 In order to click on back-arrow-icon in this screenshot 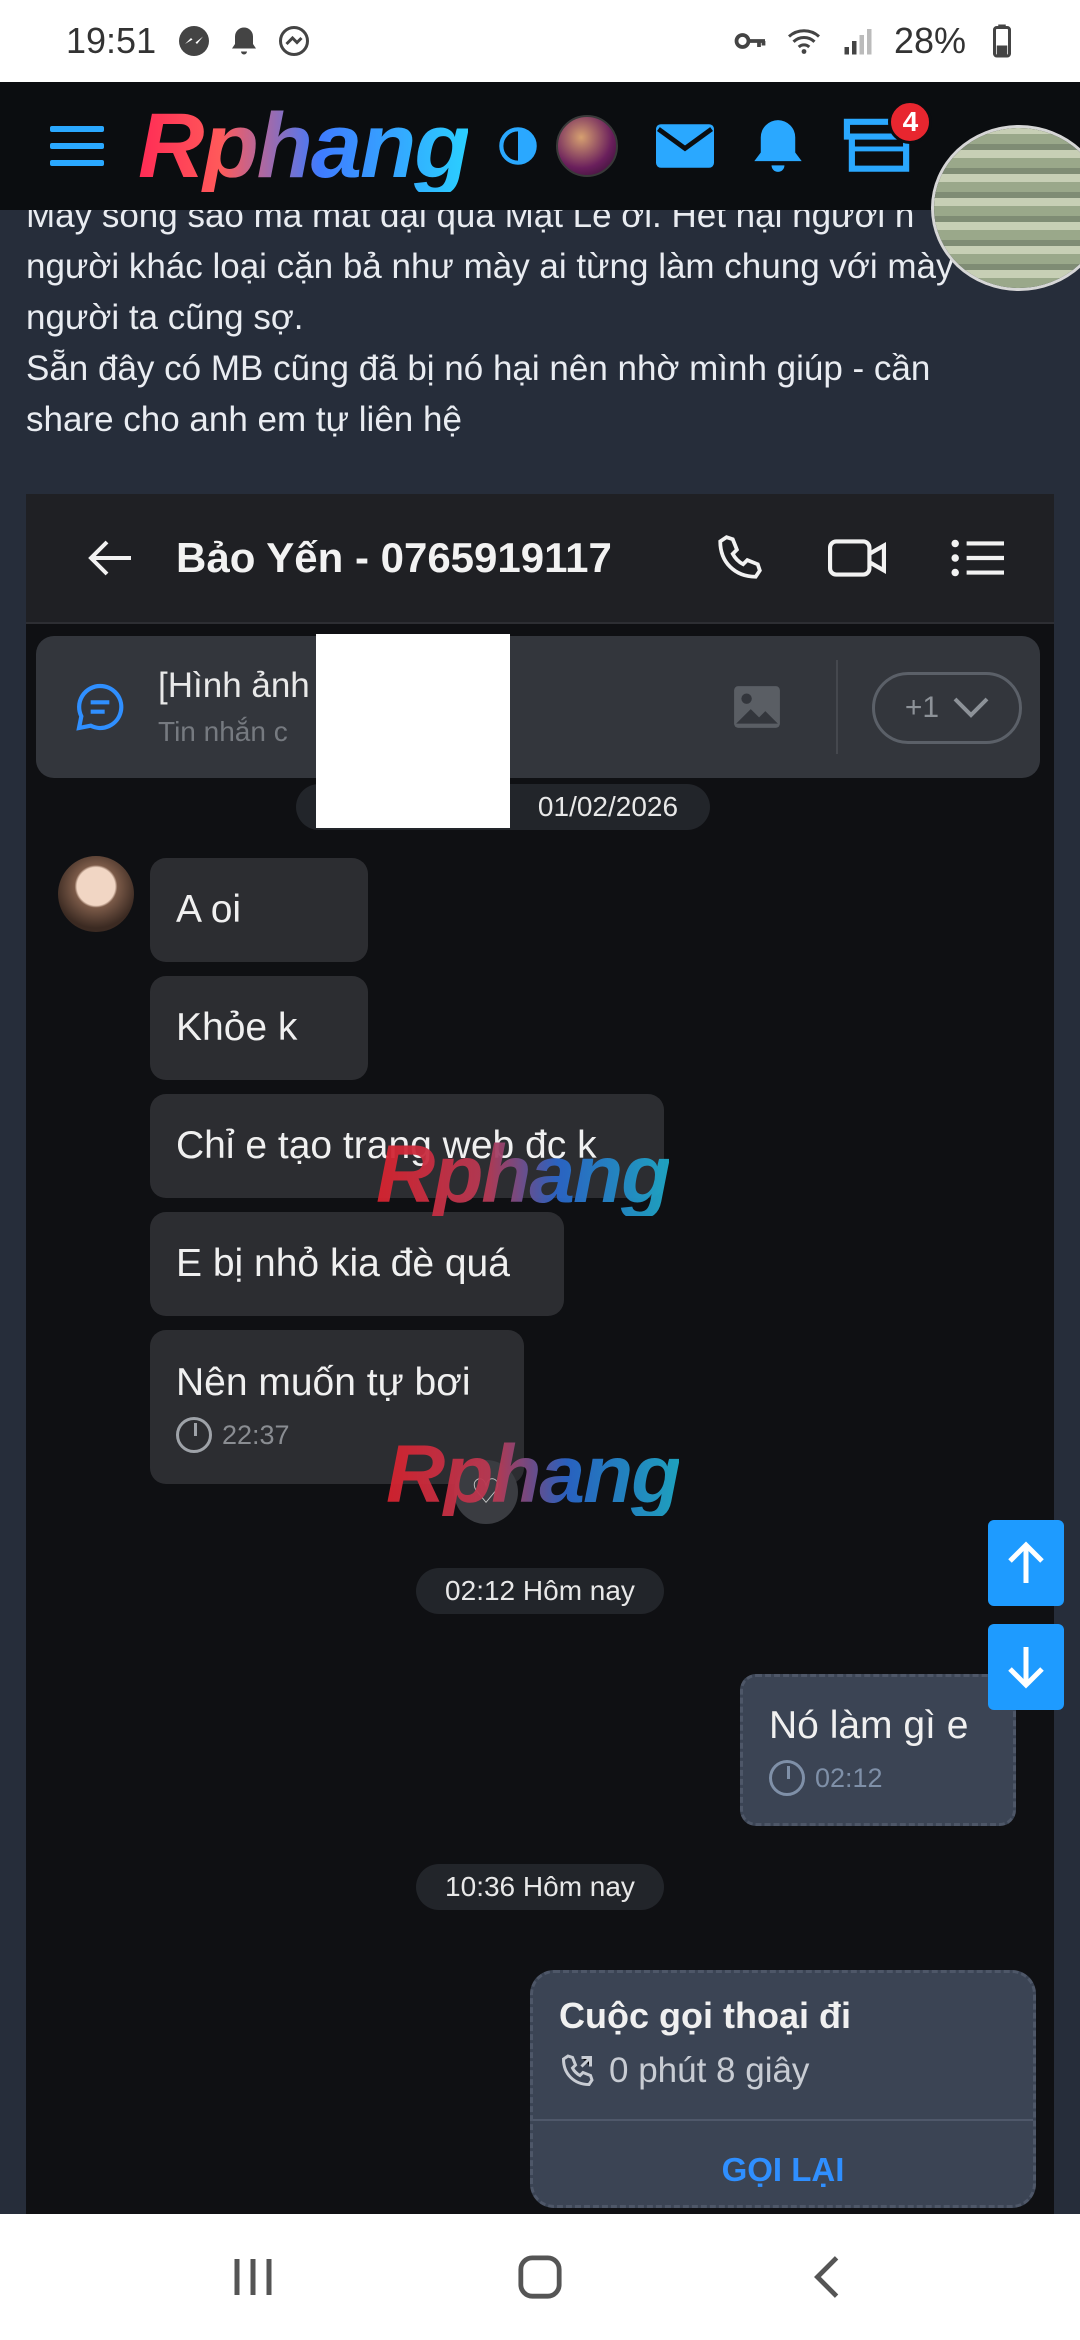, I will do `click(109, 558)`.